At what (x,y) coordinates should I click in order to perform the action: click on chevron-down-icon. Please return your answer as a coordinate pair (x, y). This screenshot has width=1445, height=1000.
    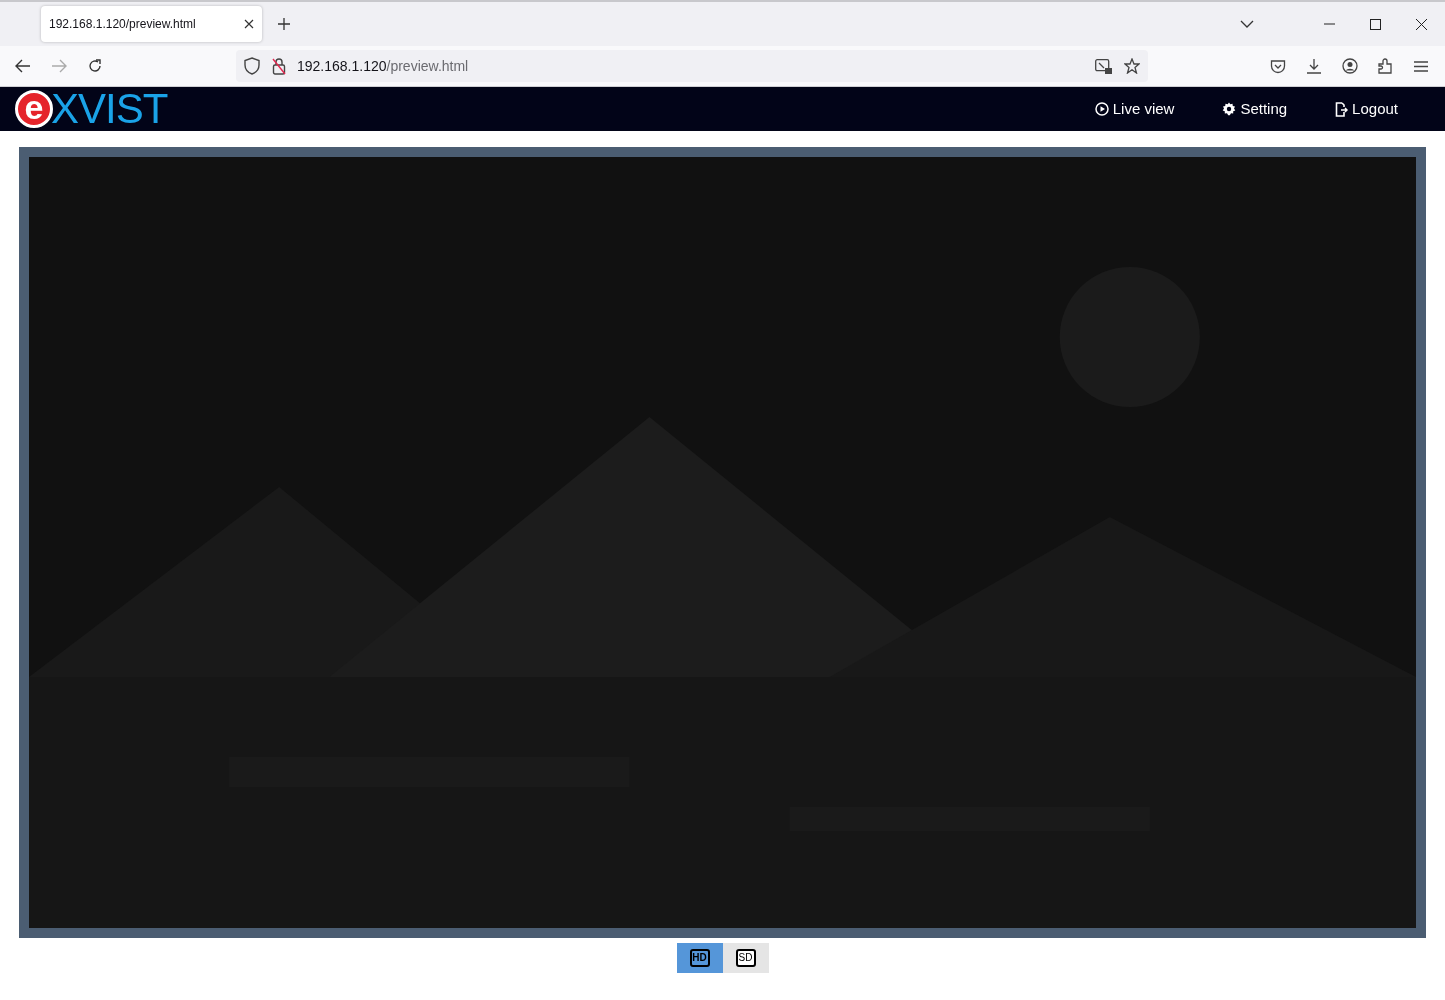
    Looking at the image, I should click on (1247, 24).